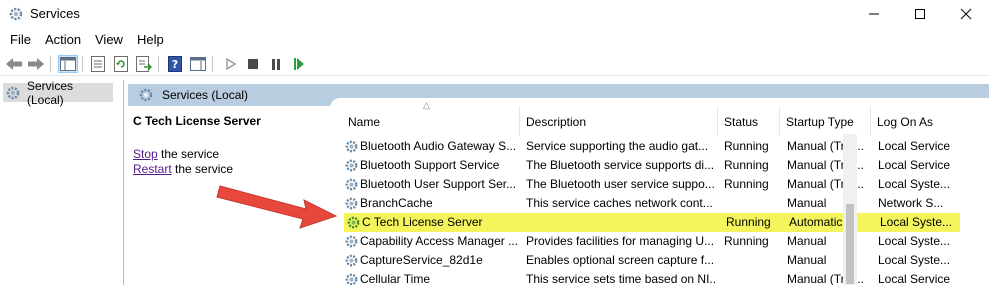 Image resolution: width=989 pixels, height=285 pixels. What do you see at coordinates (825, 121) in the screenshot?
I see `column-header-startup-type: Startup Type` at bounding box center [825, 121].